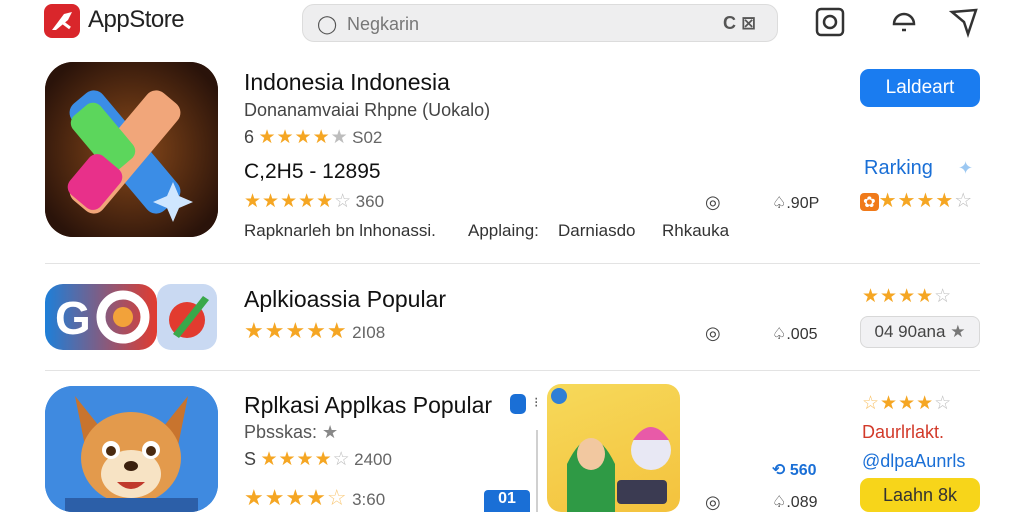 This screenshot has height=513, width=1024. I want to click on app-title-1: Indonesia Indonesia, so click(347, 82).